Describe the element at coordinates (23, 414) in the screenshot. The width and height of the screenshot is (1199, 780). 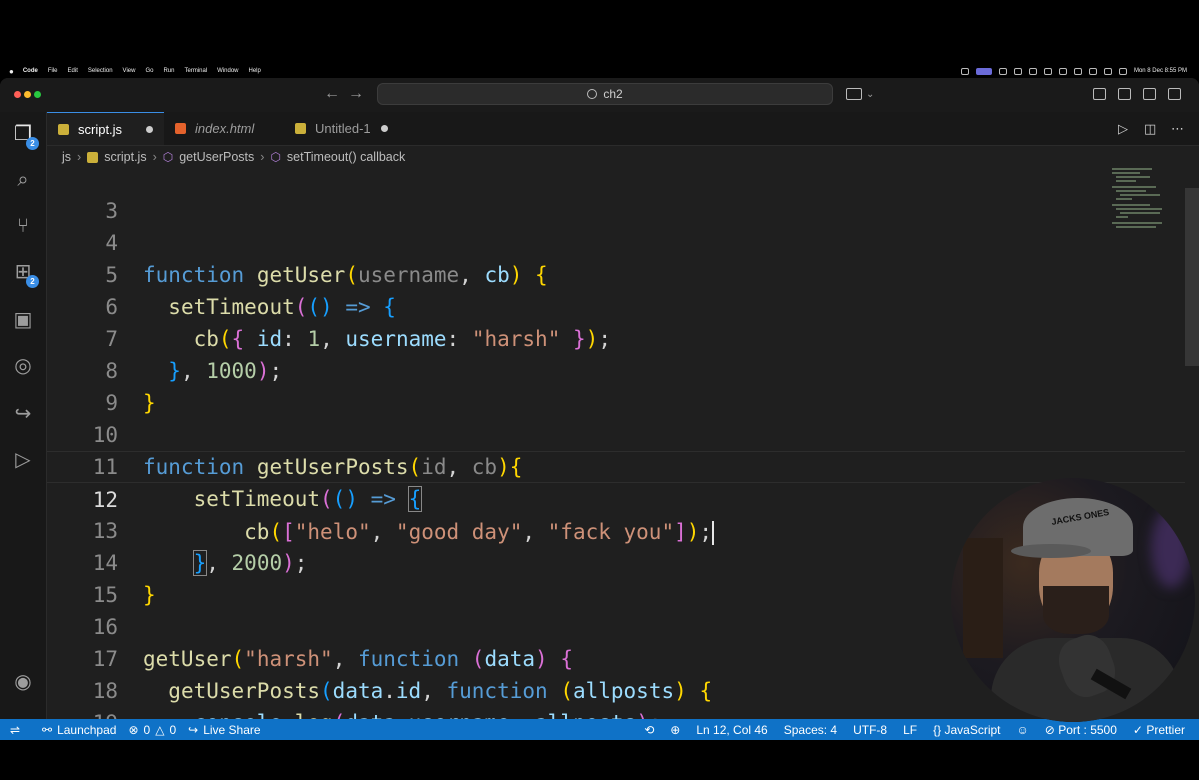
I see `live-share-icon: ↪` at that location.